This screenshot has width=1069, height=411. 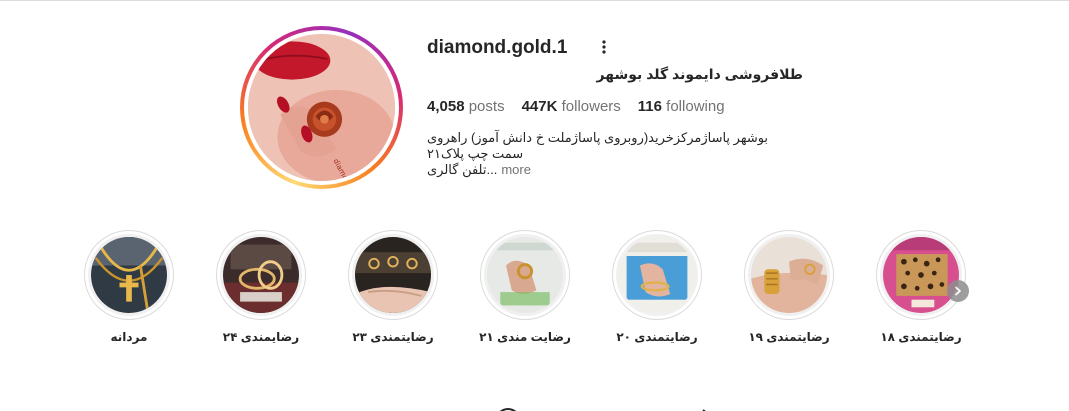 I want to click on avatar-photo-icon: diamond.gold, so click(x=321, y=107).